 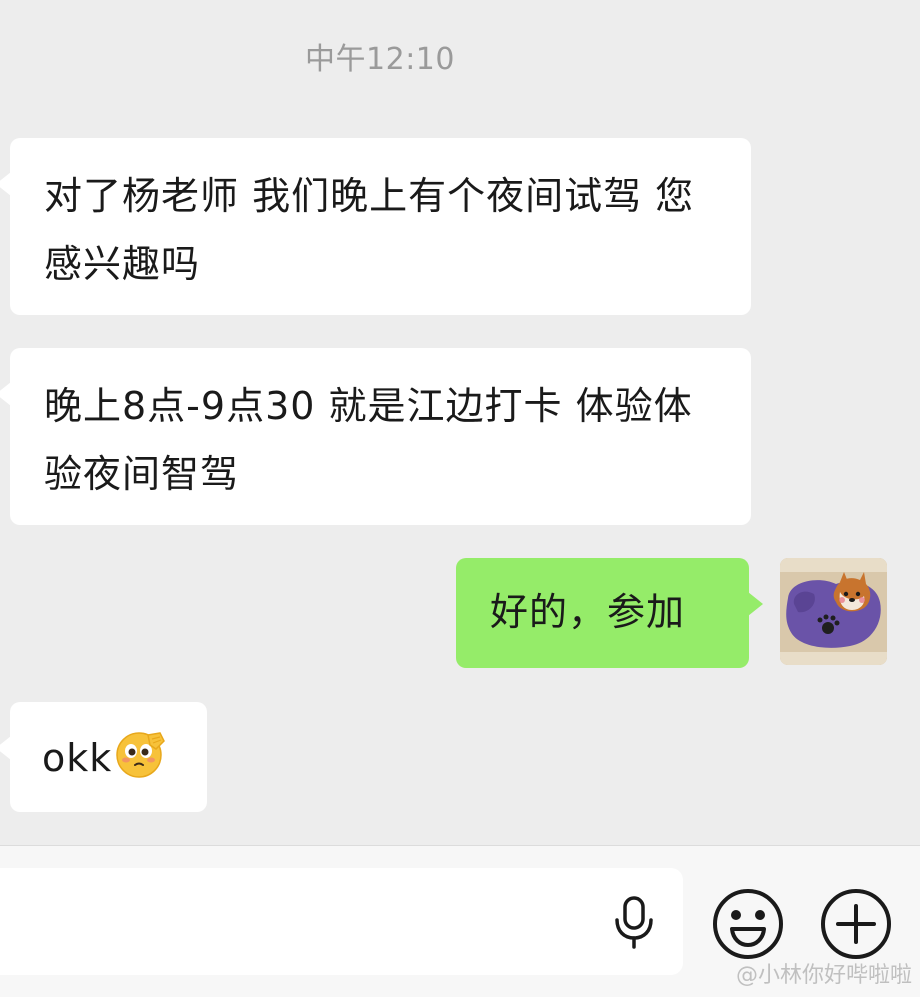 I want to click on watermark-text: @小林你好哔啦啦, so click(x=823, y=975).